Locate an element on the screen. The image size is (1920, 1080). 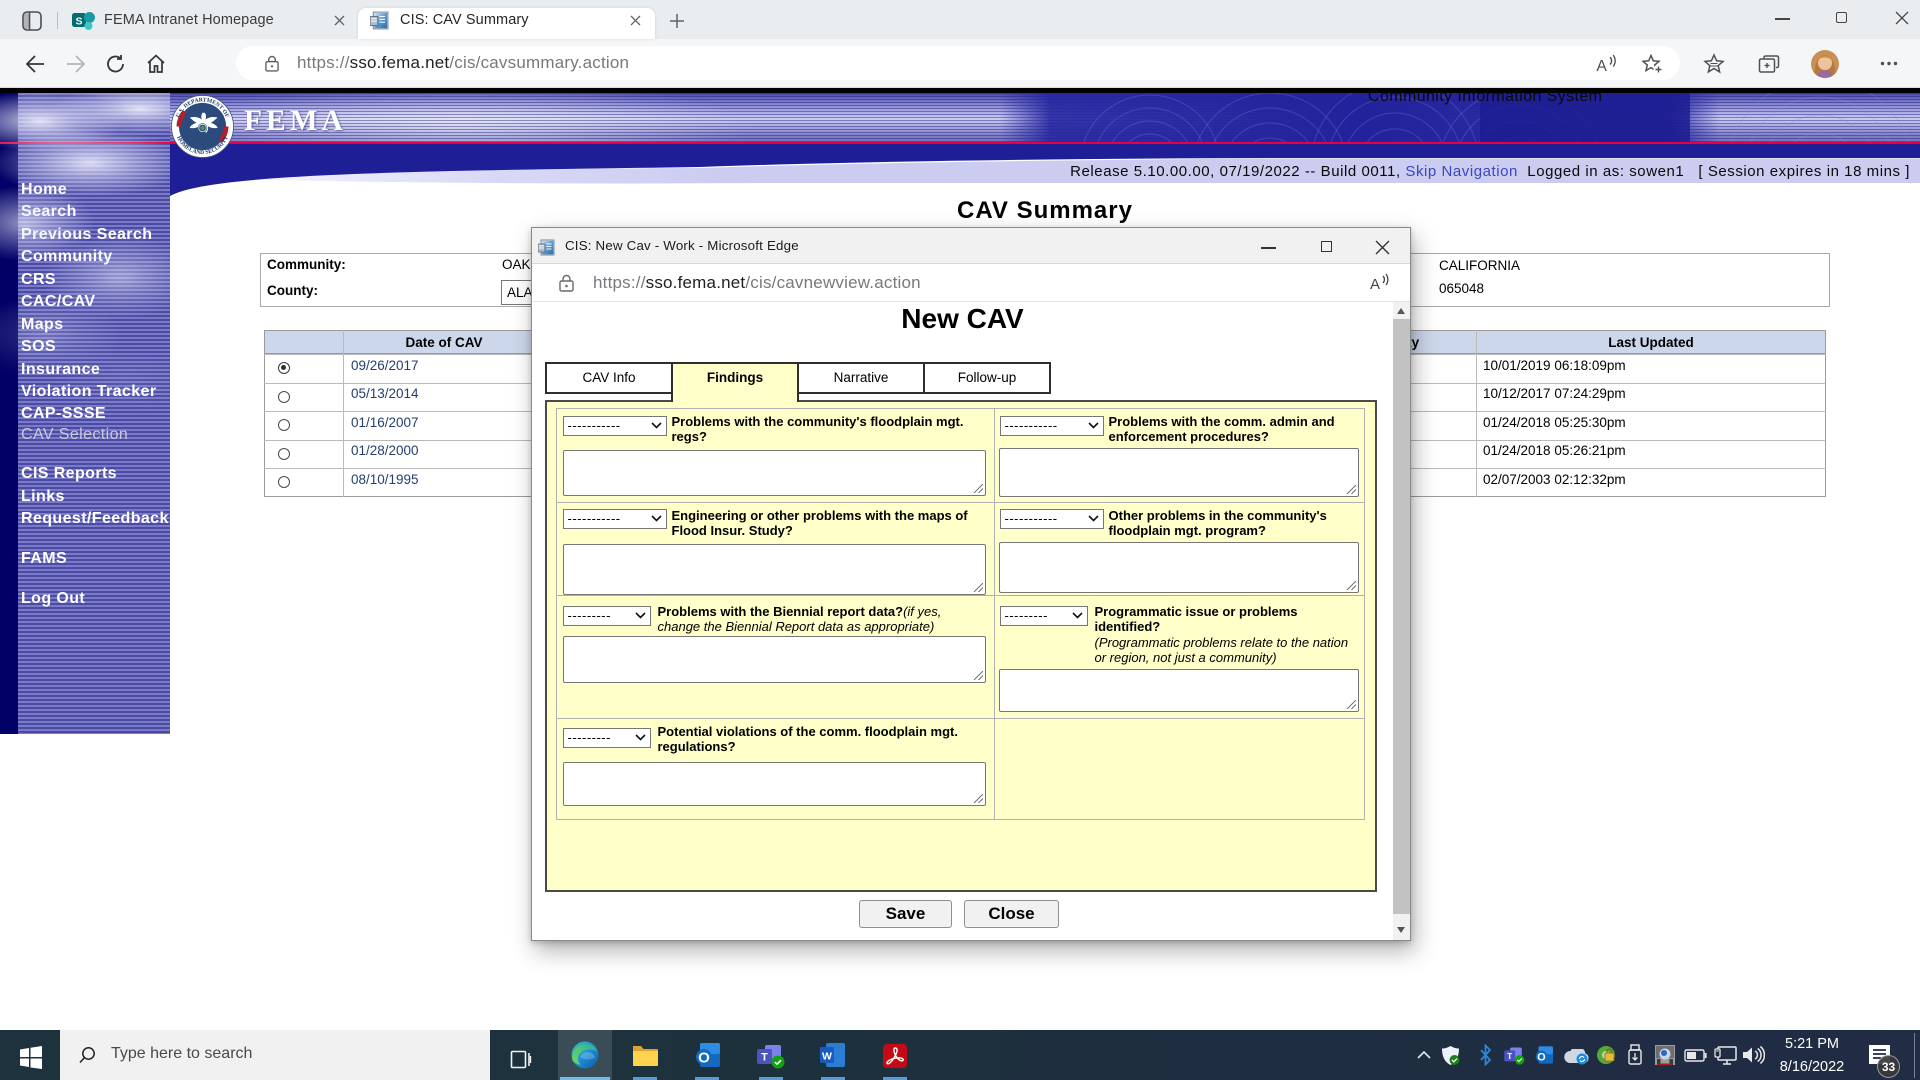
svg-text: W is located at coordinates (827, 1057).